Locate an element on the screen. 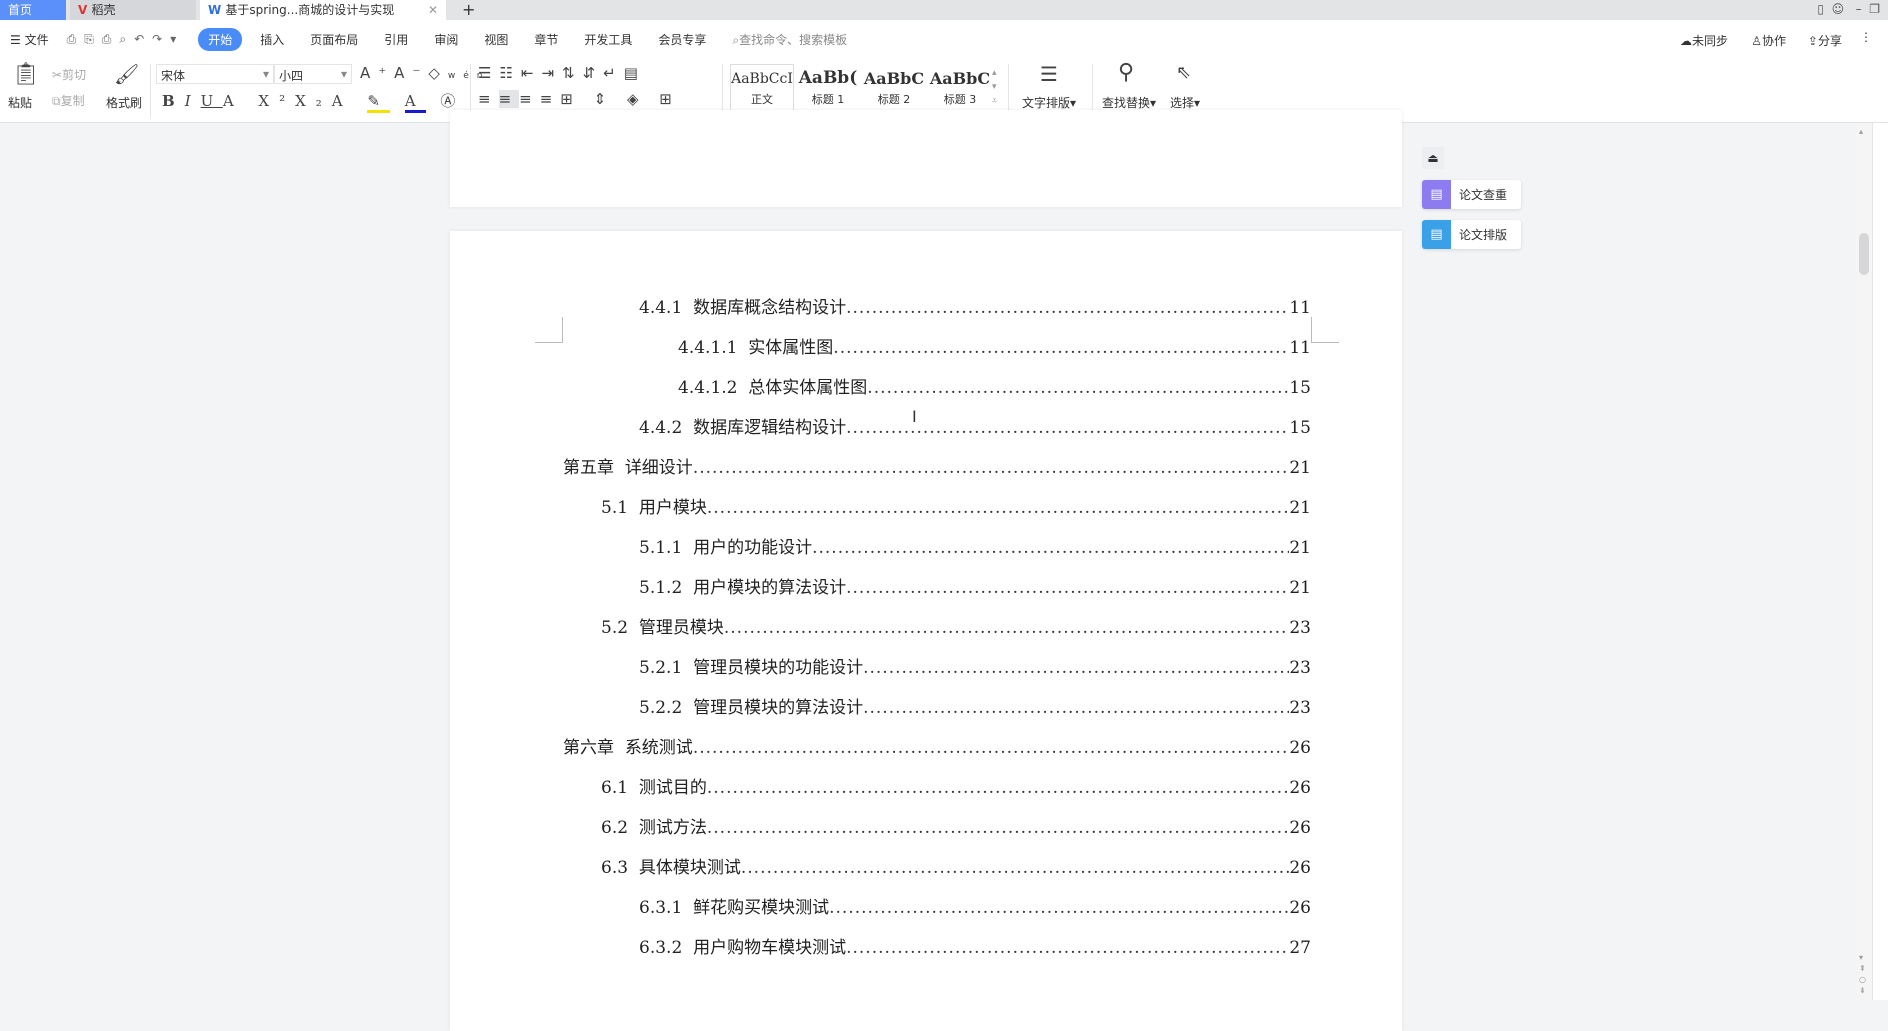 This screenshot has height=1031, width=1888. magnifier-icon: ⚲ is located at coordinates (1126, 72).